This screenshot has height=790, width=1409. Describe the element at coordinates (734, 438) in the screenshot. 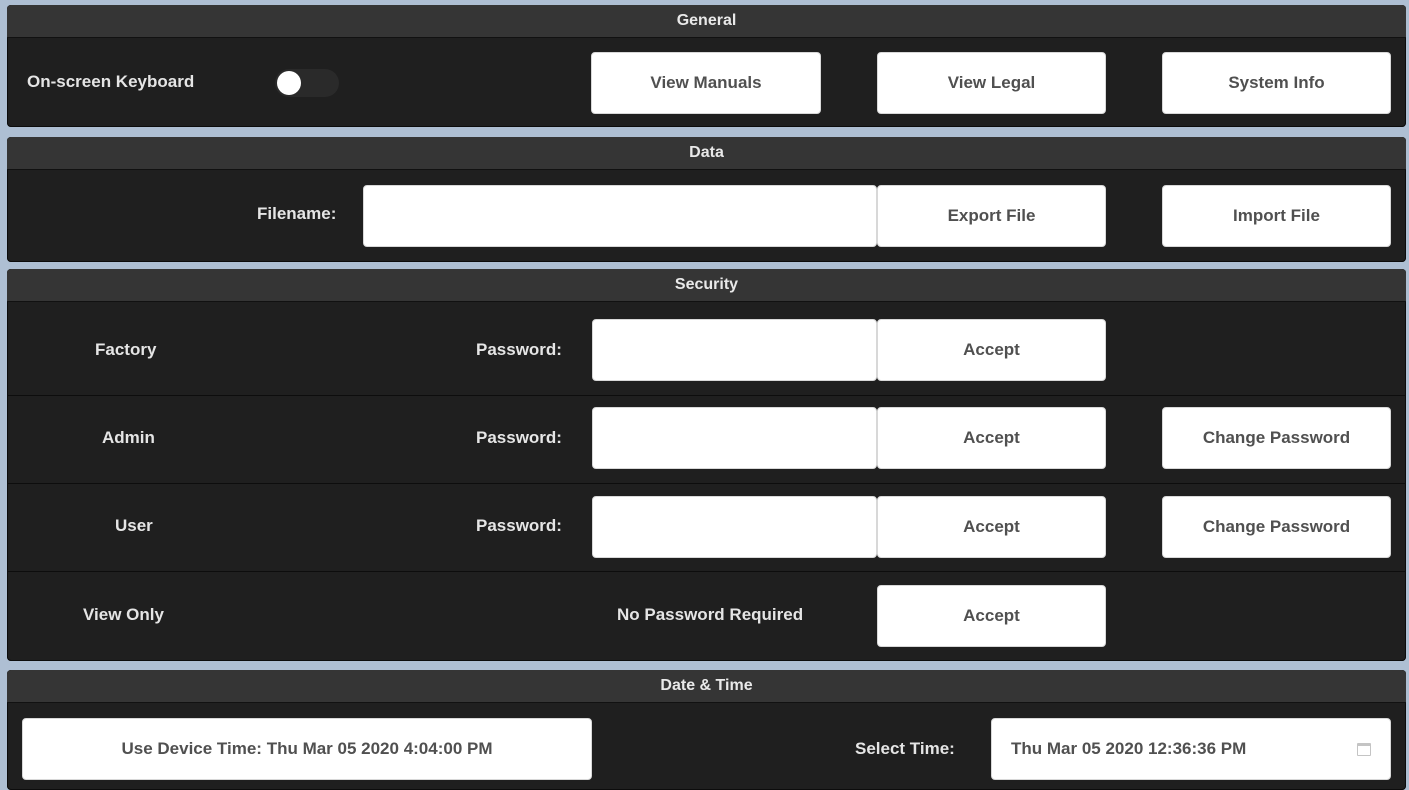

I see `admin-password-input` at that location.